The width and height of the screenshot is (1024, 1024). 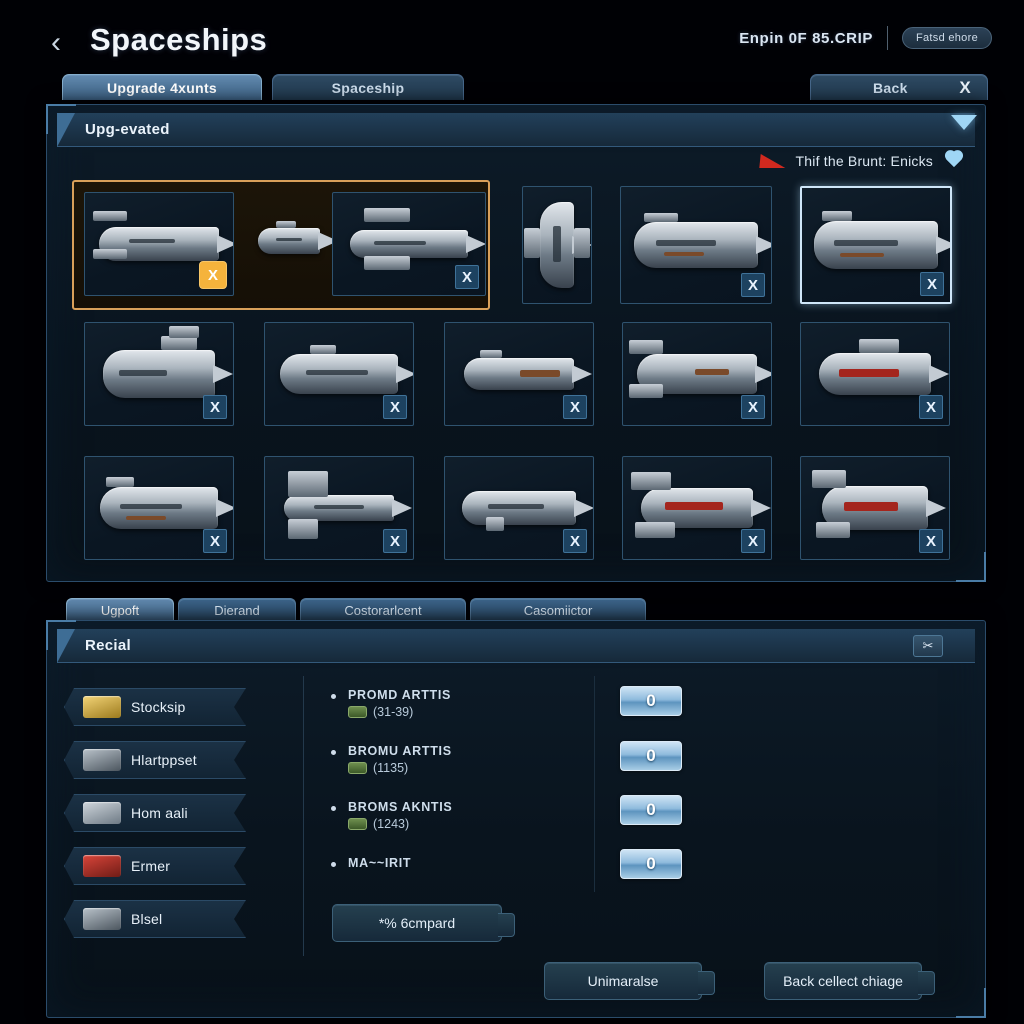 I want to click on stat-name: PROMD ARTTIS, so click(x=400, y=695).